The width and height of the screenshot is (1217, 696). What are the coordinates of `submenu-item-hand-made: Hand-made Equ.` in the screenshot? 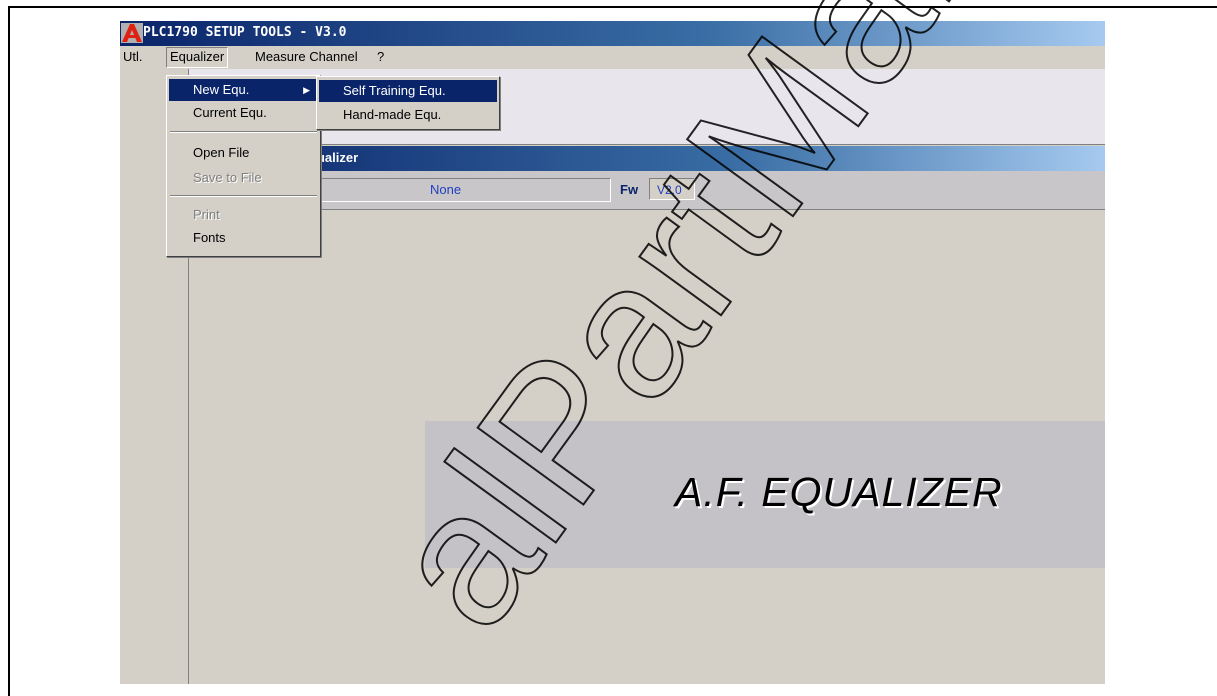 It's located at (408, 115).